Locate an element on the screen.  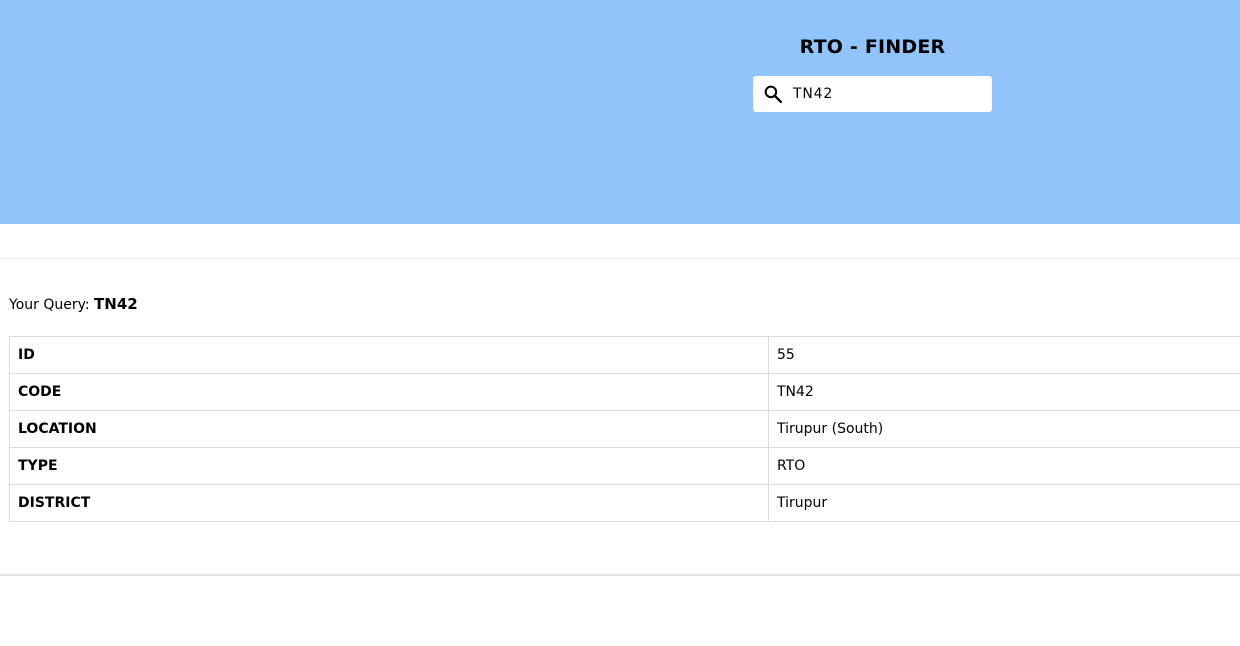
row-value: TN42 is located at coordinates (1004, 392).